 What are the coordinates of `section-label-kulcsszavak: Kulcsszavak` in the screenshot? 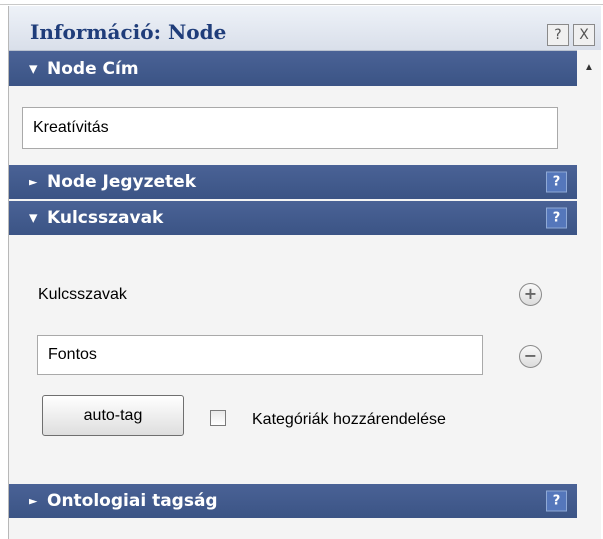 It's located at (105, 218).